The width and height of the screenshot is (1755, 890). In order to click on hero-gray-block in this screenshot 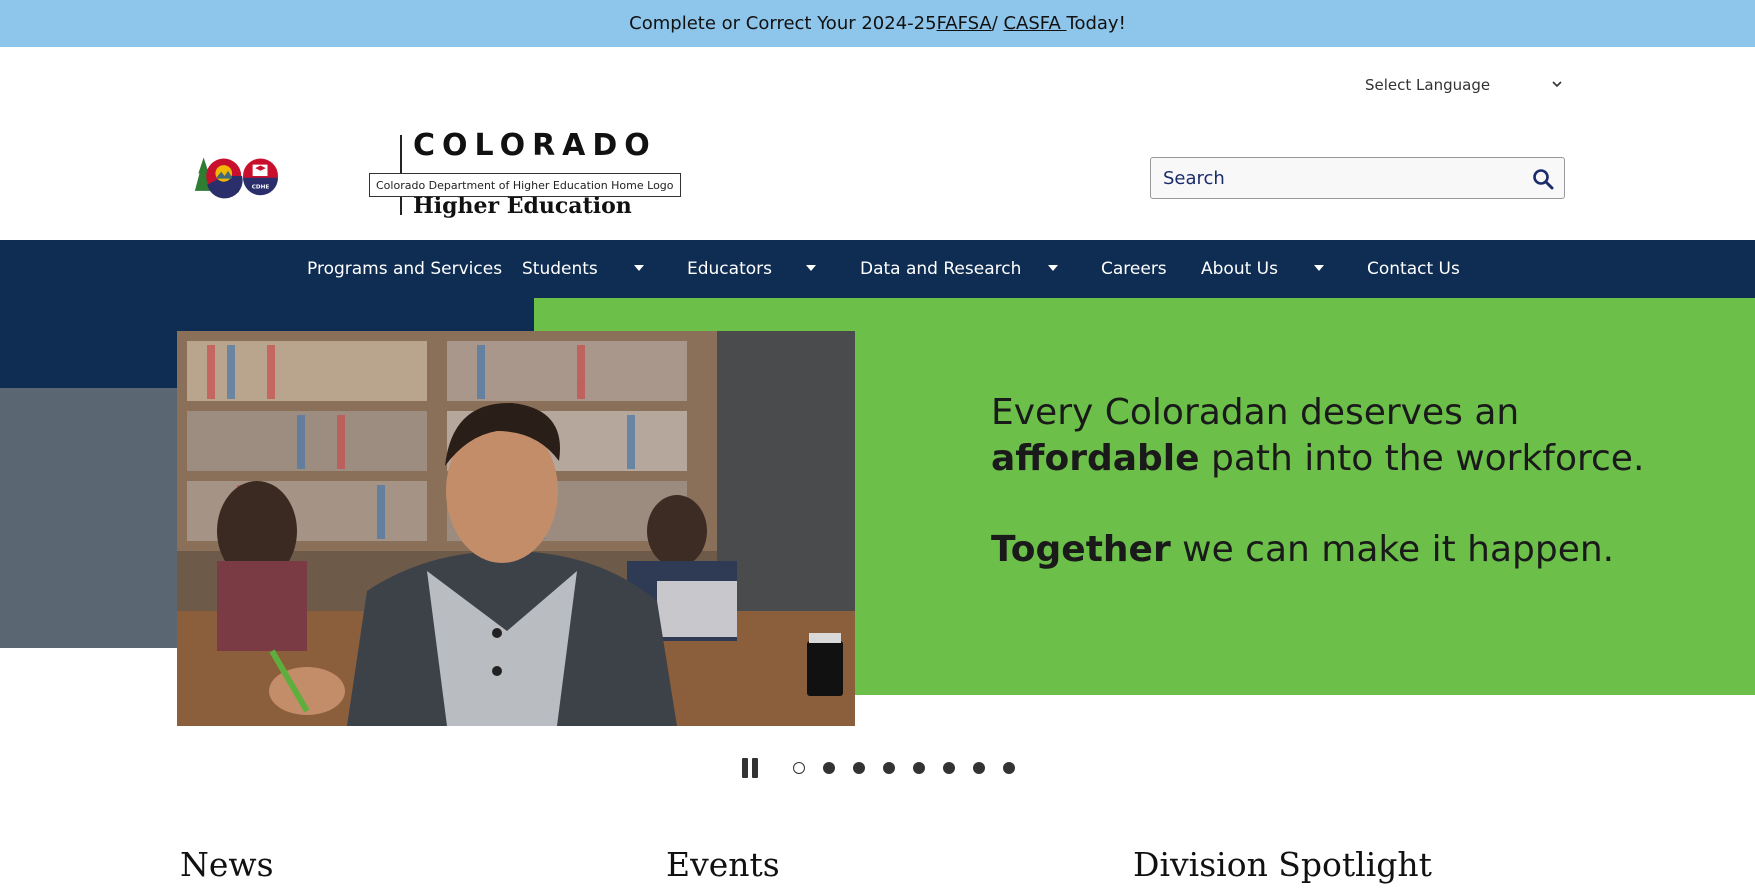, I will do `click(89, 518)`.